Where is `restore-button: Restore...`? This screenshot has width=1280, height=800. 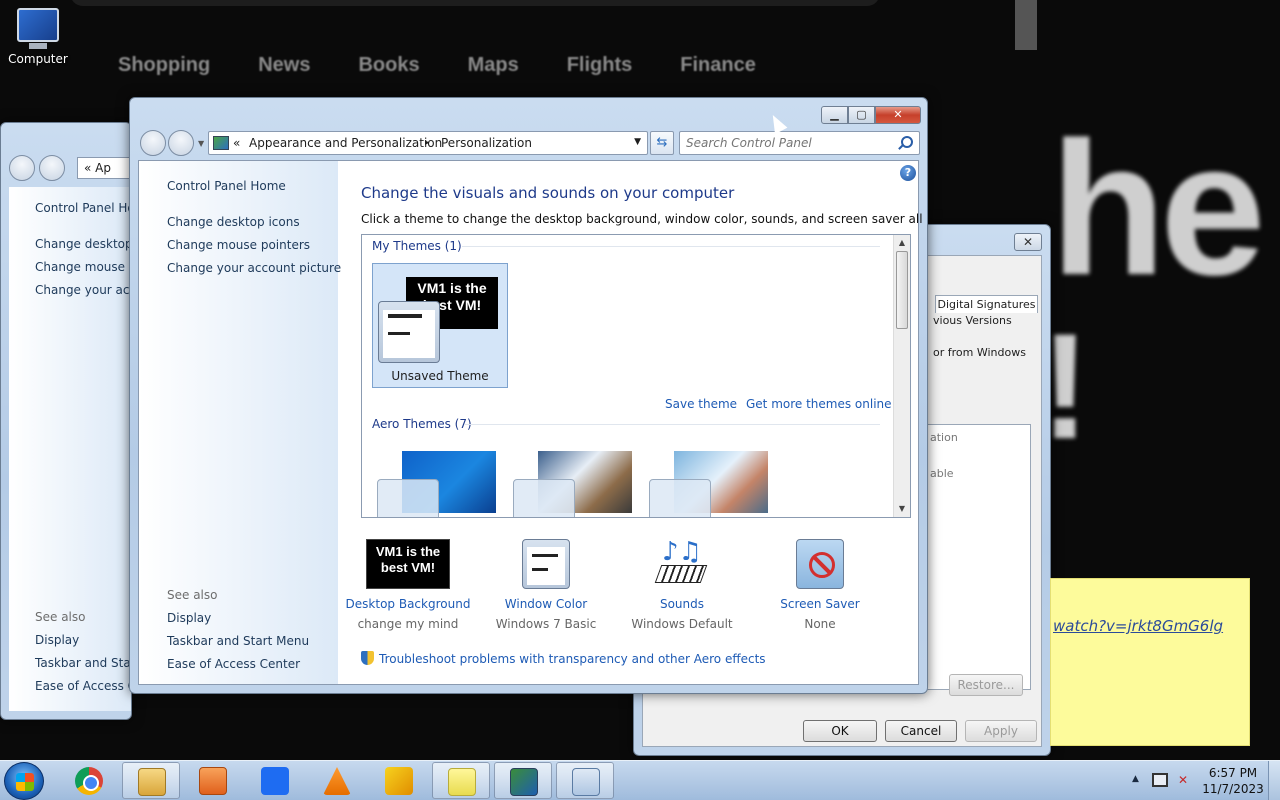
restore-button: Restore... is located at coordinates (986, 685).